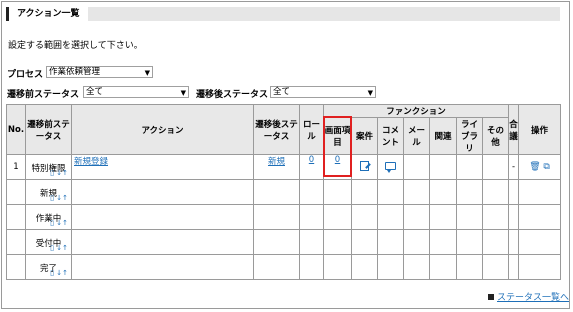  I want to click on before-status-label: 遷移前ステータス, so click(43, 95).